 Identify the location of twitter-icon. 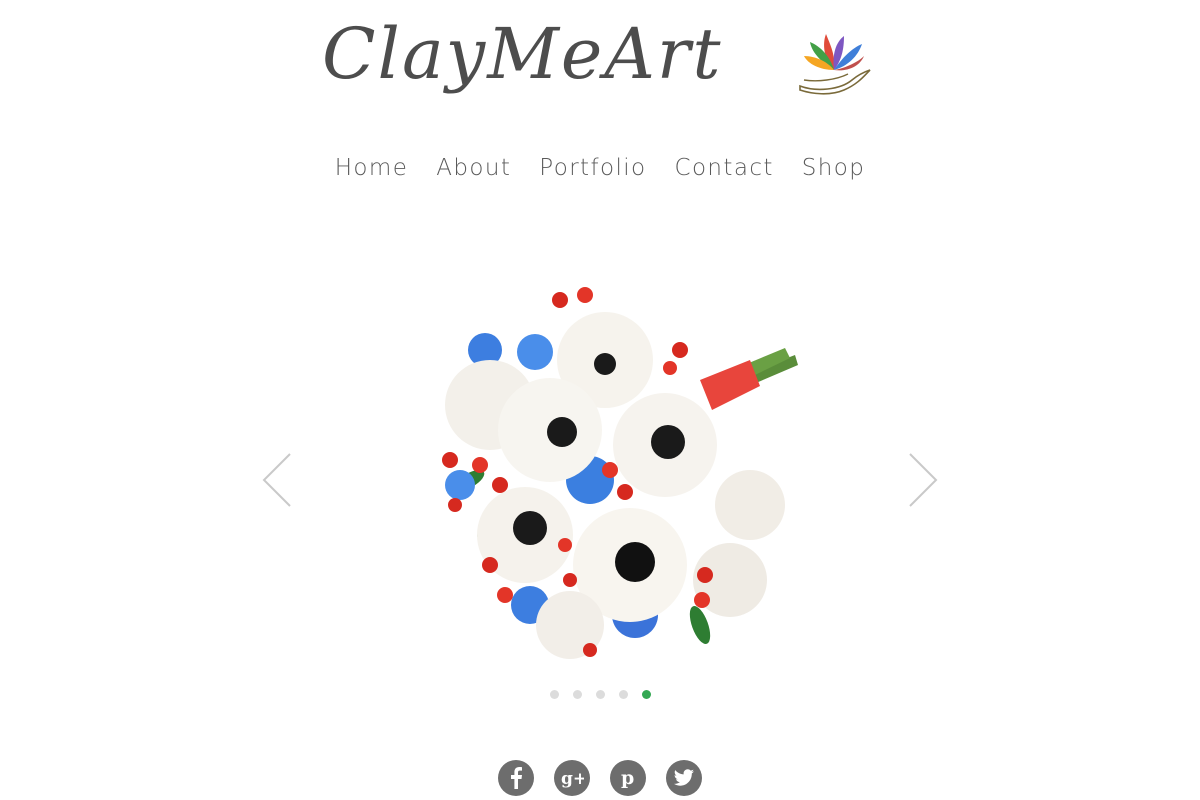
(684, 778).